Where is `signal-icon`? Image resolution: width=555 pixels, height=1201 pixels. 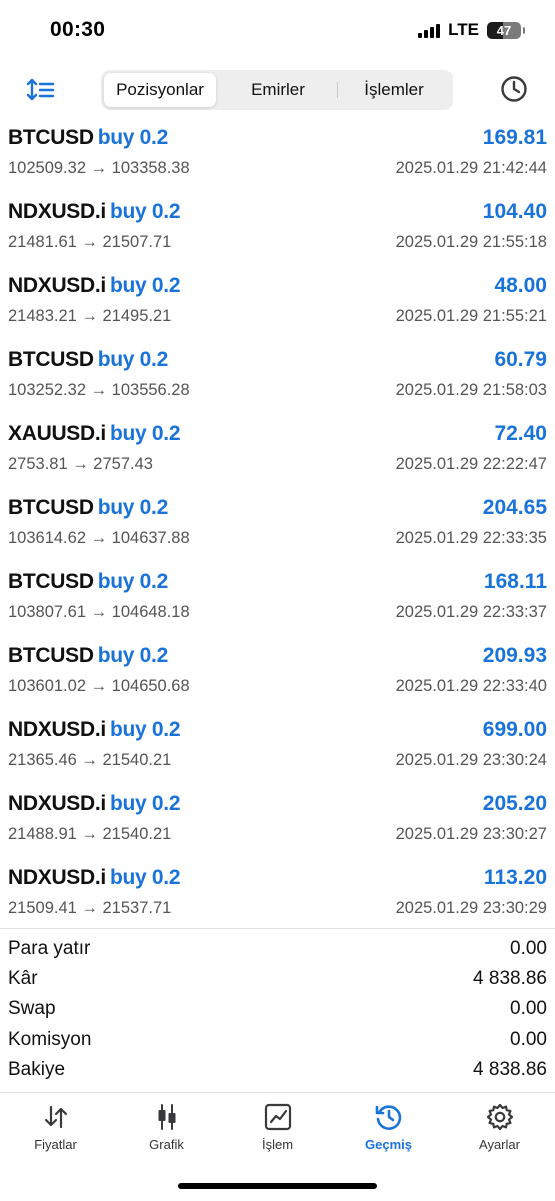 signal-icon is located at coordinates (429, 30).